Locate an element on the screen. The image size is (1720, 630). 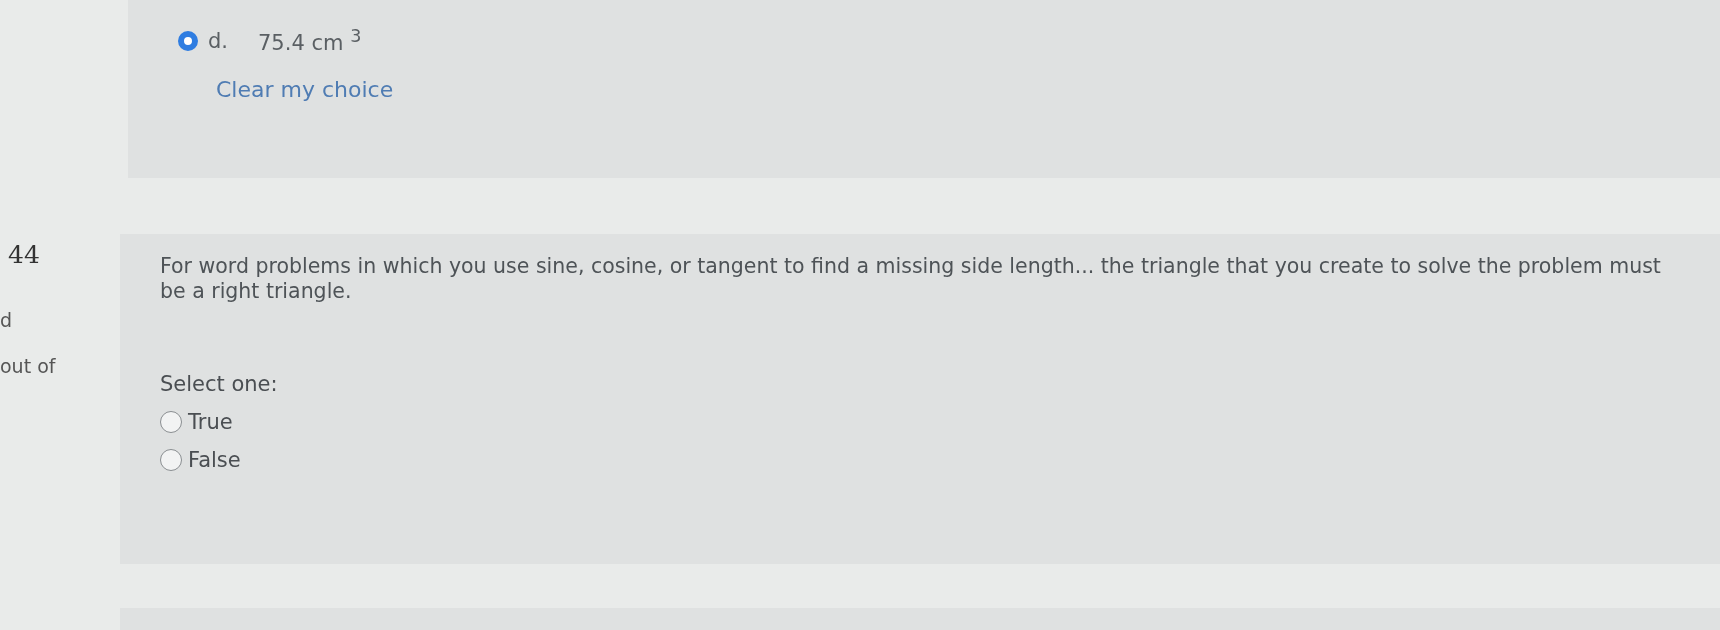
option-label: False is located at coordinates (214, 460).